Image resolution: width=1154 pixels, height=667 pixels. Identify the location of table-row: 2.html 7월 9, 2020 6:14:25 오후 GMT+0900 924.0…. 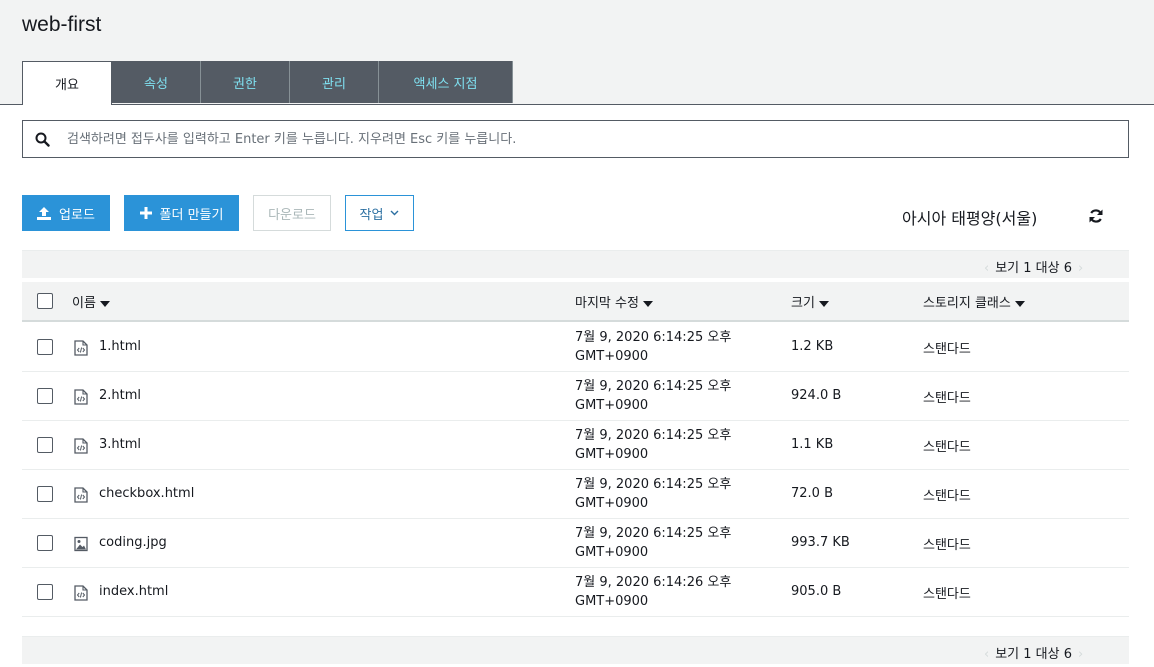
(575, 396).